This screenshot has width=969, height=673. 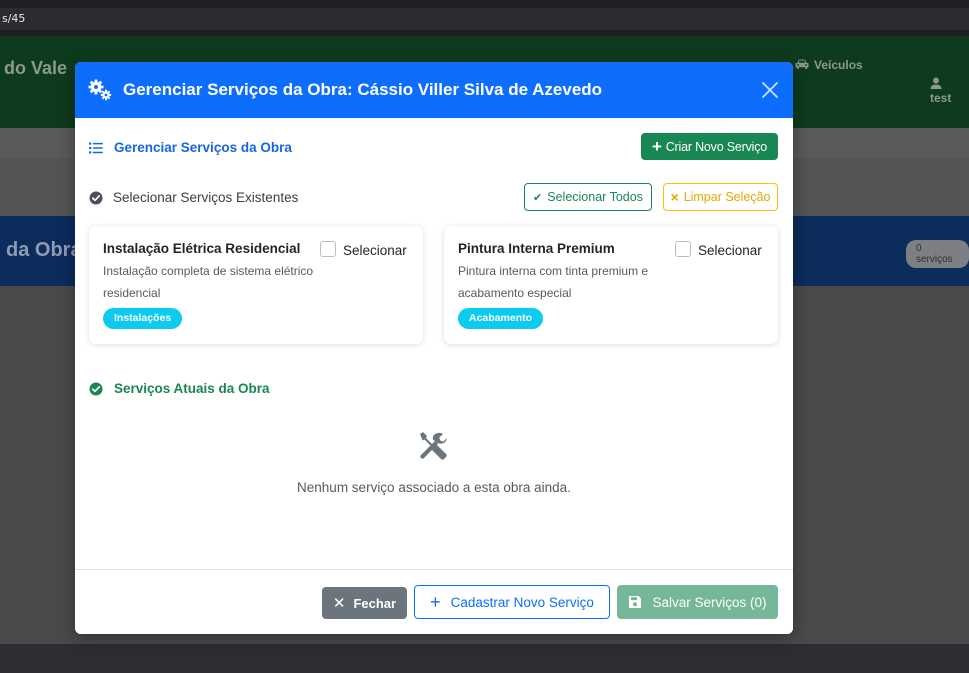 What do you see at coordinates (635, 602) in the screenshot?
I see `save-icon` at bounding box center [635, 602].